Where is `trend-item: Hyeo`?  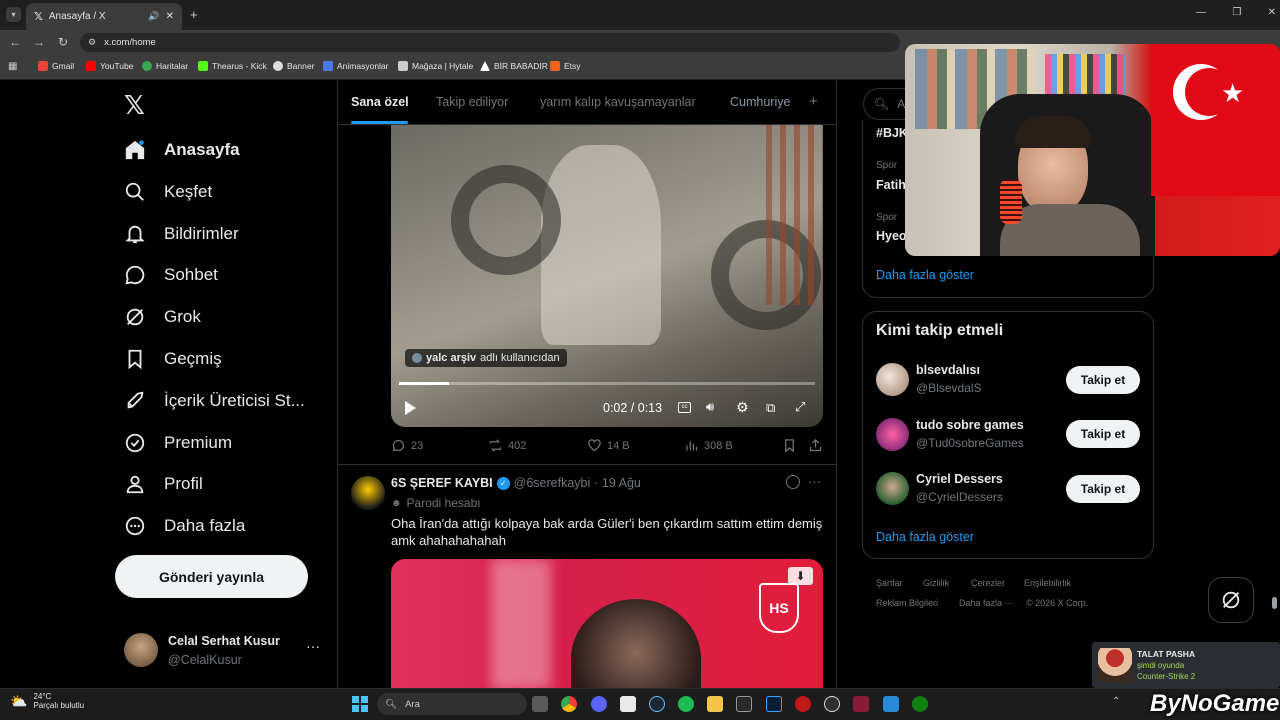
trend-item: Hyeo is located at coordinates (891, 236).